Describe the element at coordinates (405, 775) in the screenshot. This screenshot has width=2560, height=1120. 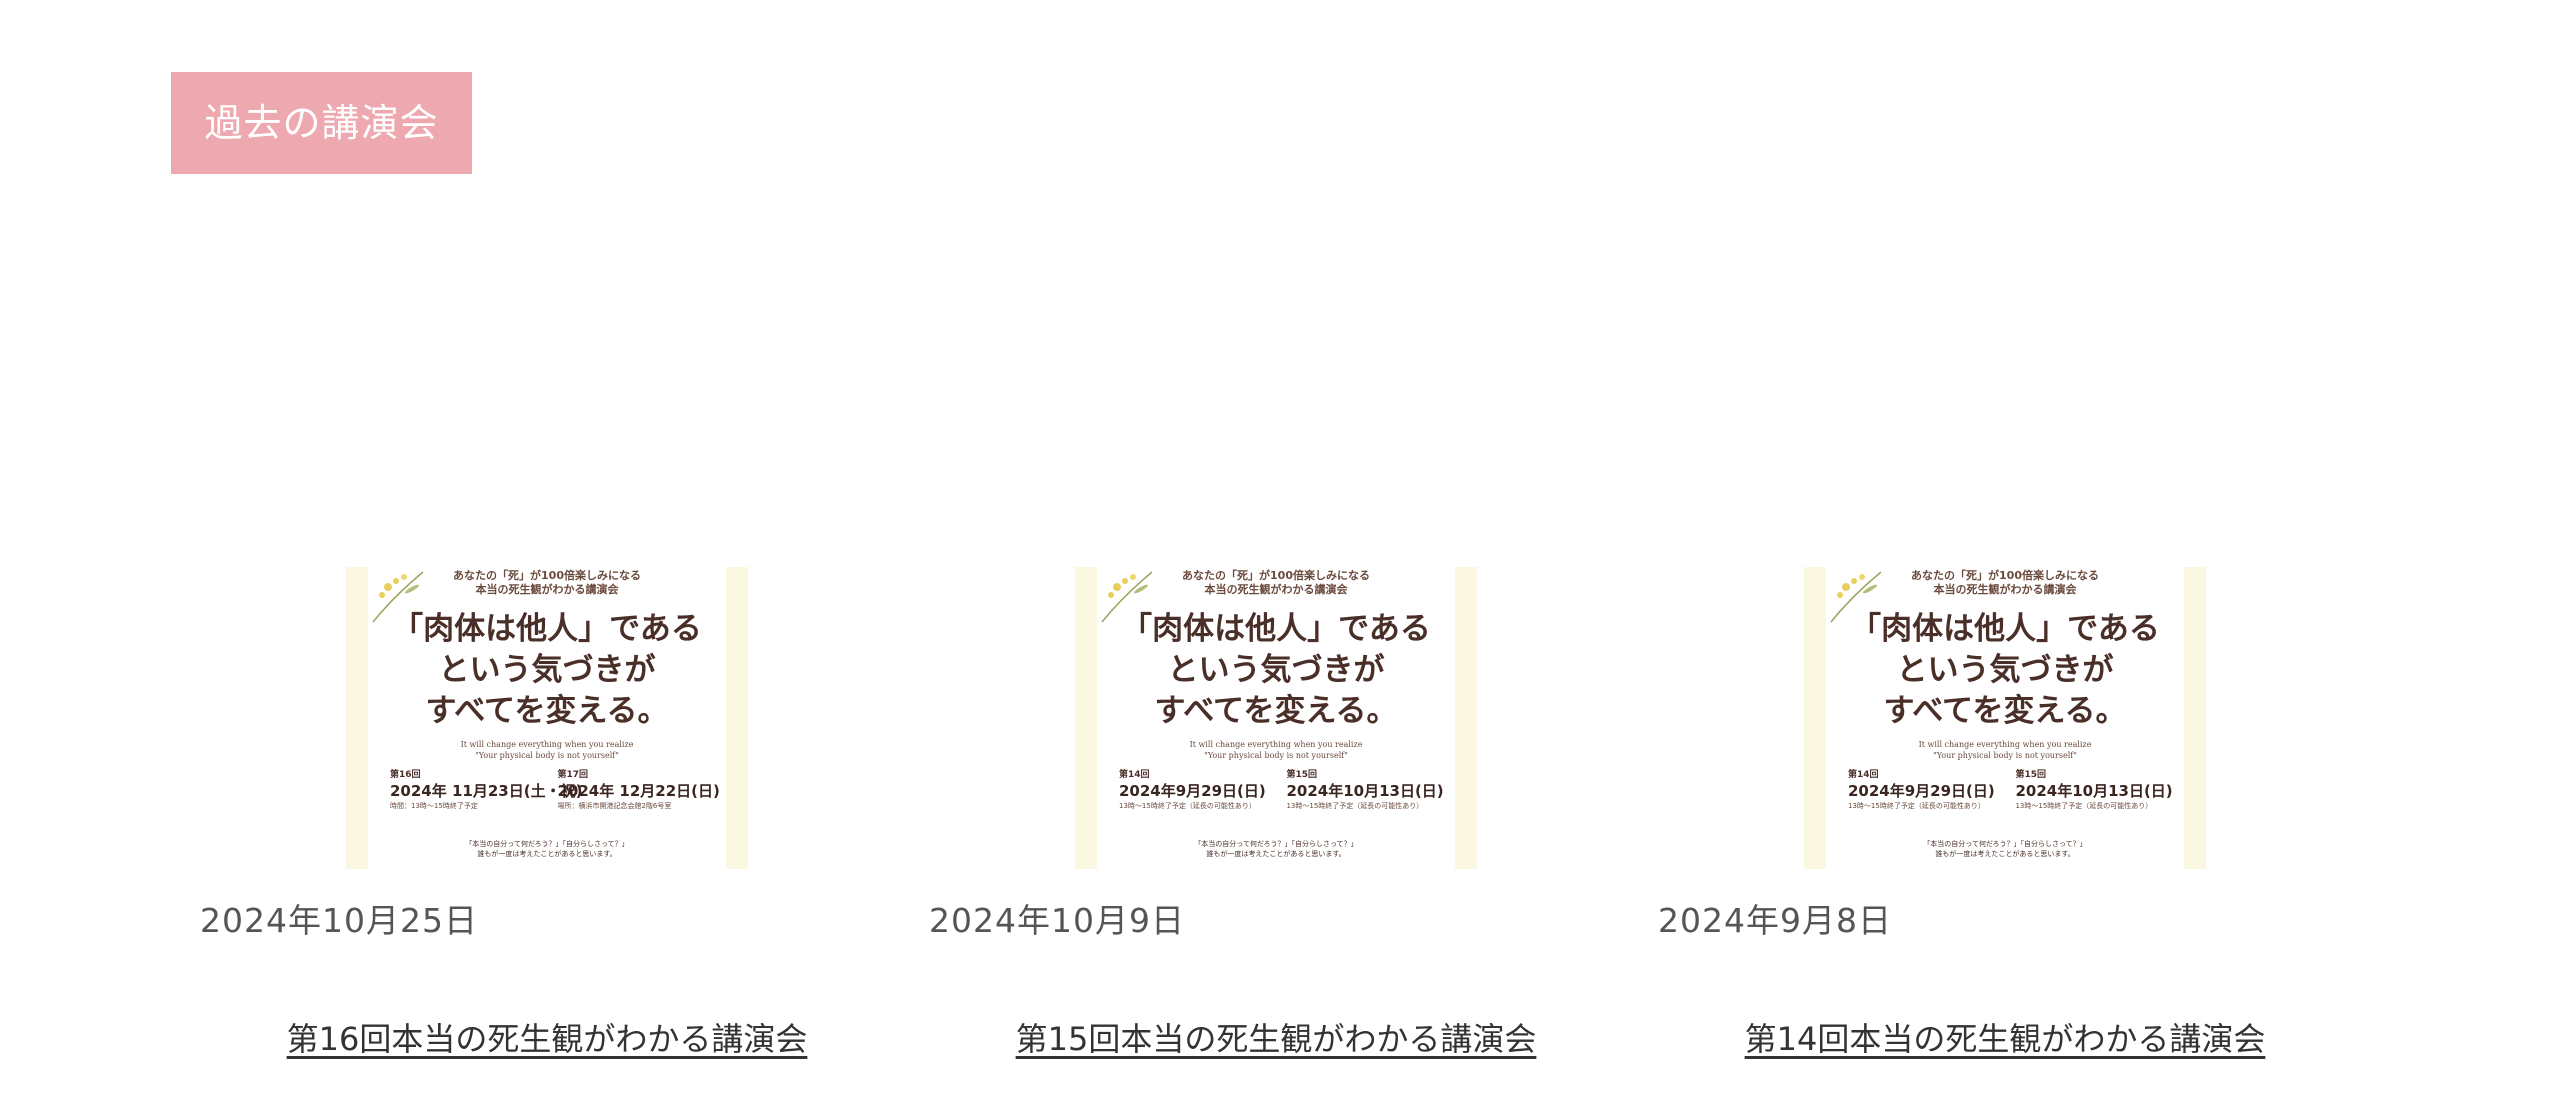
I see `flyer-left-label: 第16回` at that location.